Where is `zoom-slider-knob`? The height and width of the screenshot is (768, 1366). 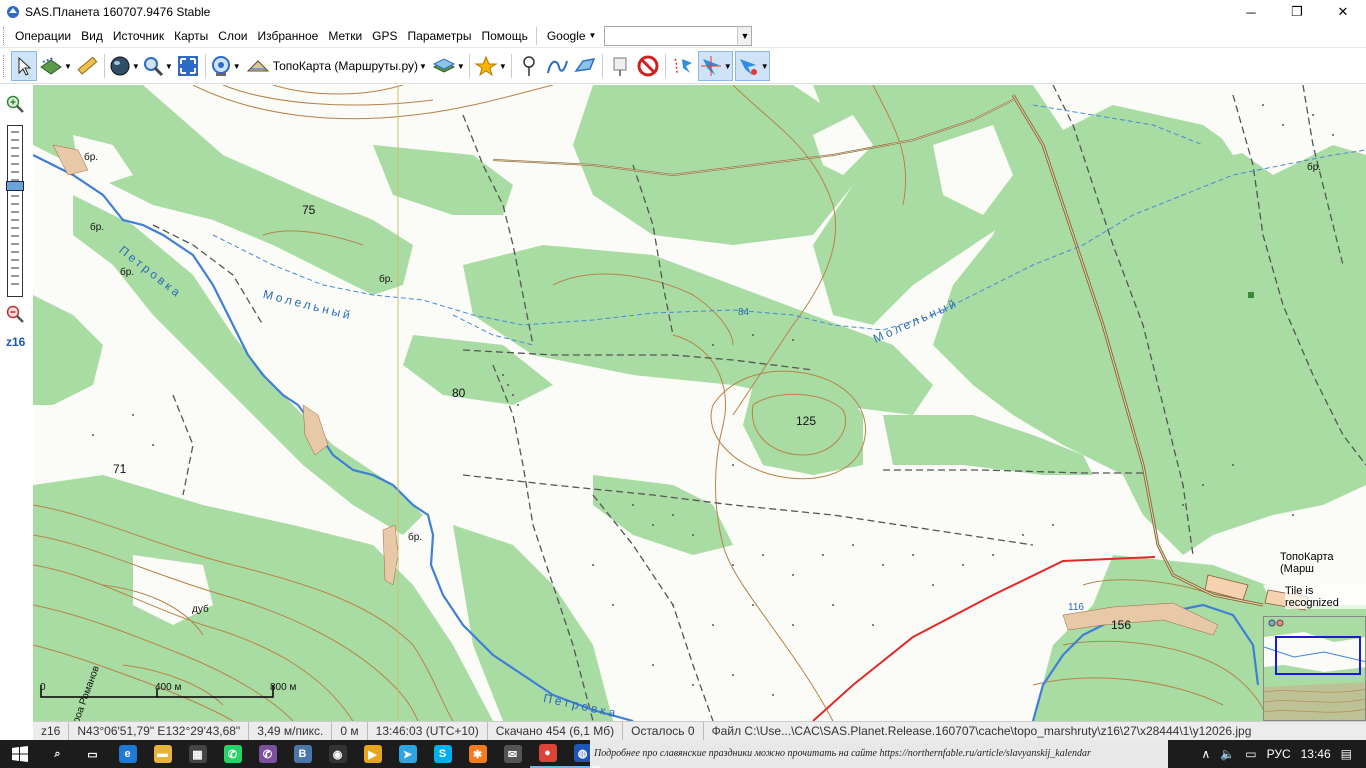
zoom-slider-knob is located at coordinates (15, 186).